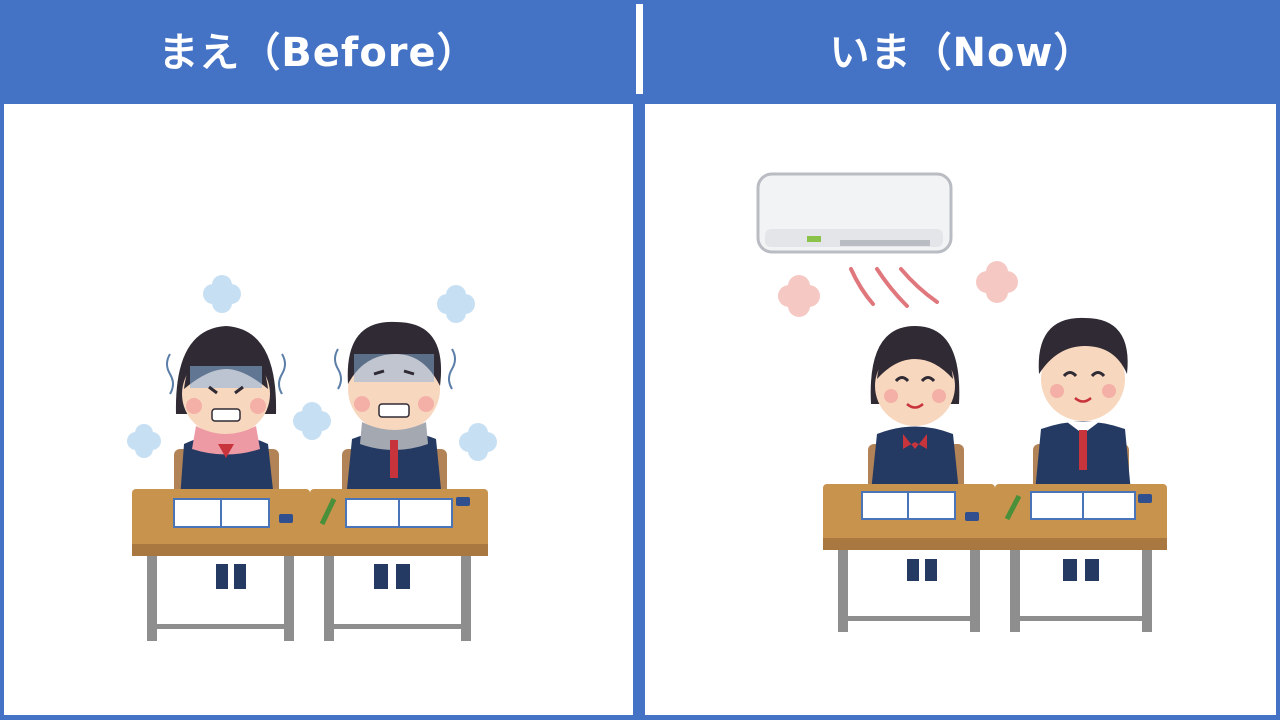 The width and height of the screenshot is (1280, 720). What do you see at coordinates (226, 412) in the screenshot?
I see `girl-student-shivering` at bounding box center [226, 412].